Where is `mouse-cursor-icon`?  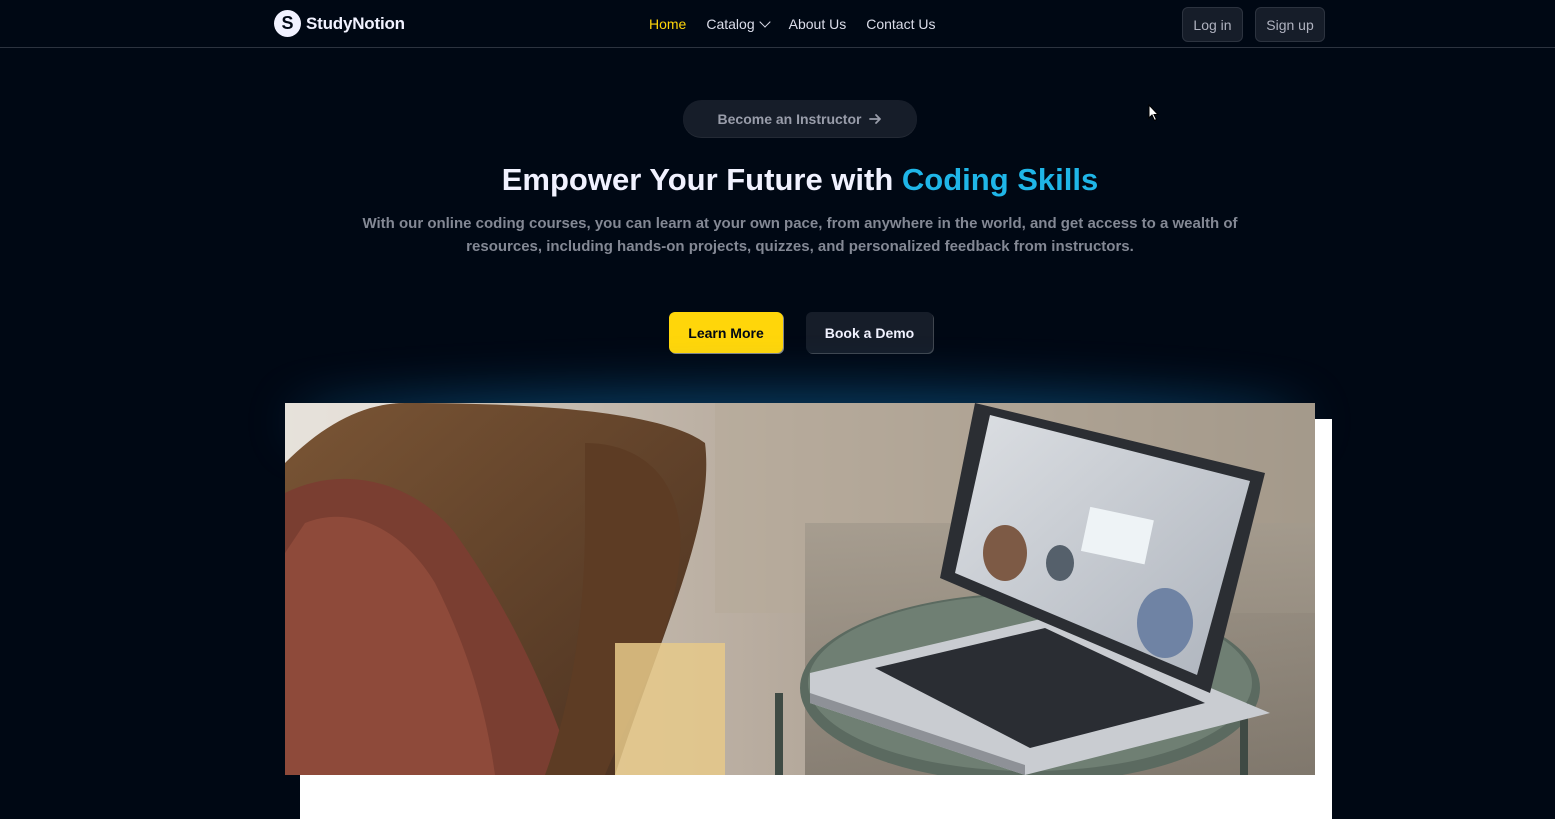
mouse-cursor-icon is located at coordinates (1154, 115).